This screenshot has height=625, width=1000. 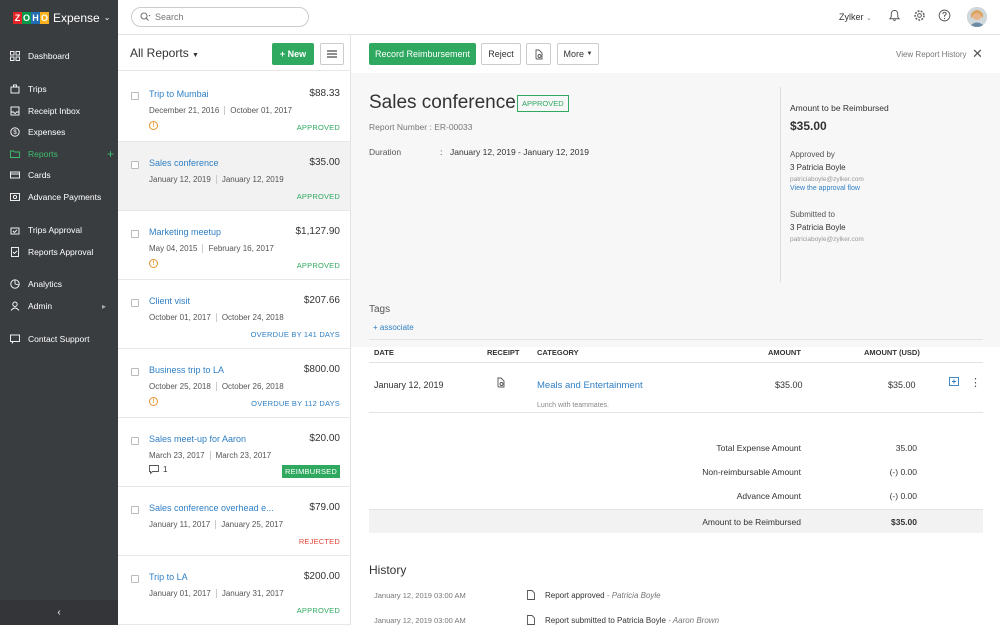 I want to click on report-date-to: January 25, 2017, so click(x=252, y=524).